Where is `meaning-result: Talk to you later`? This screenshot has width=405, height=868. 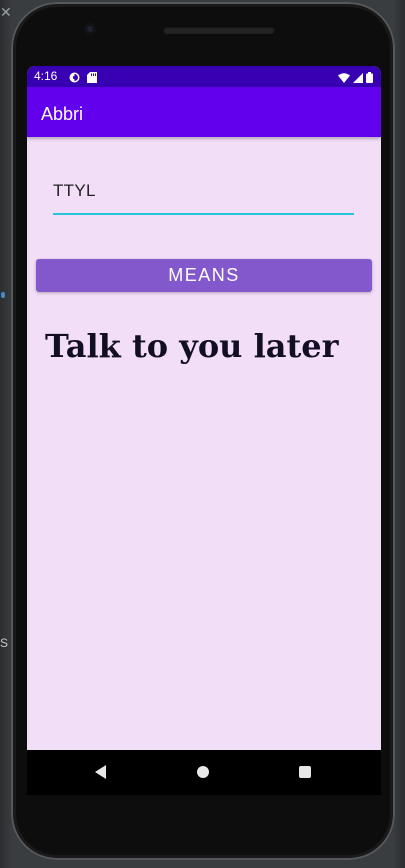
meaning-result: Talk to you later is located at coordinates (192, 346).